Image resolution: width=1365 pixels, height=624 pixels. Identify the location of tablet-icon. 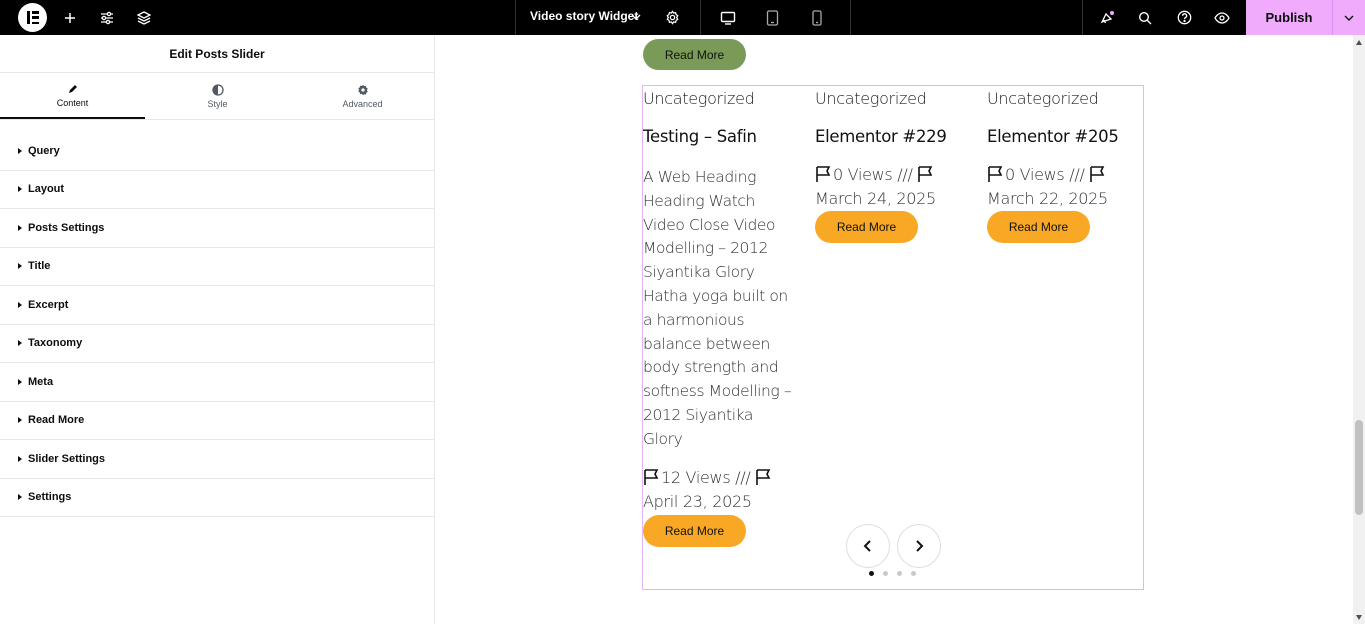
(772, 17).